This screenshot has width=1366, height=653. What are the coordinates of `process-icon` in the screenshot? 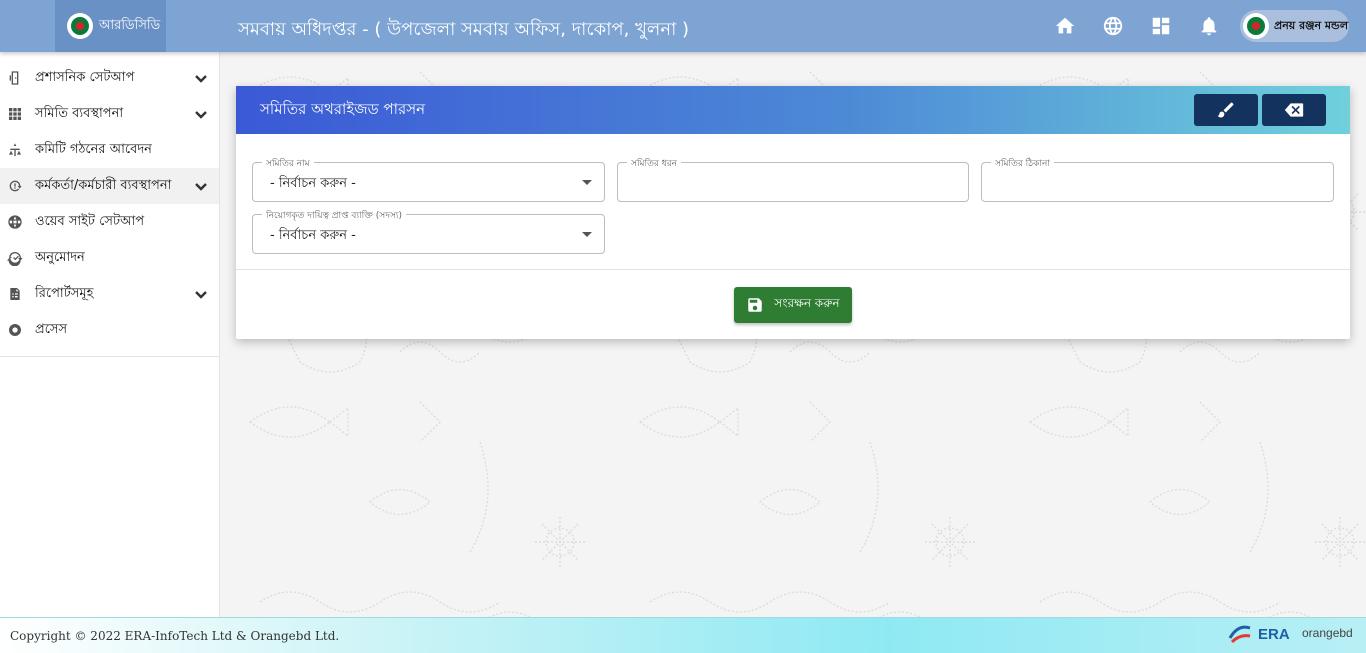 It's located at (15, 330).